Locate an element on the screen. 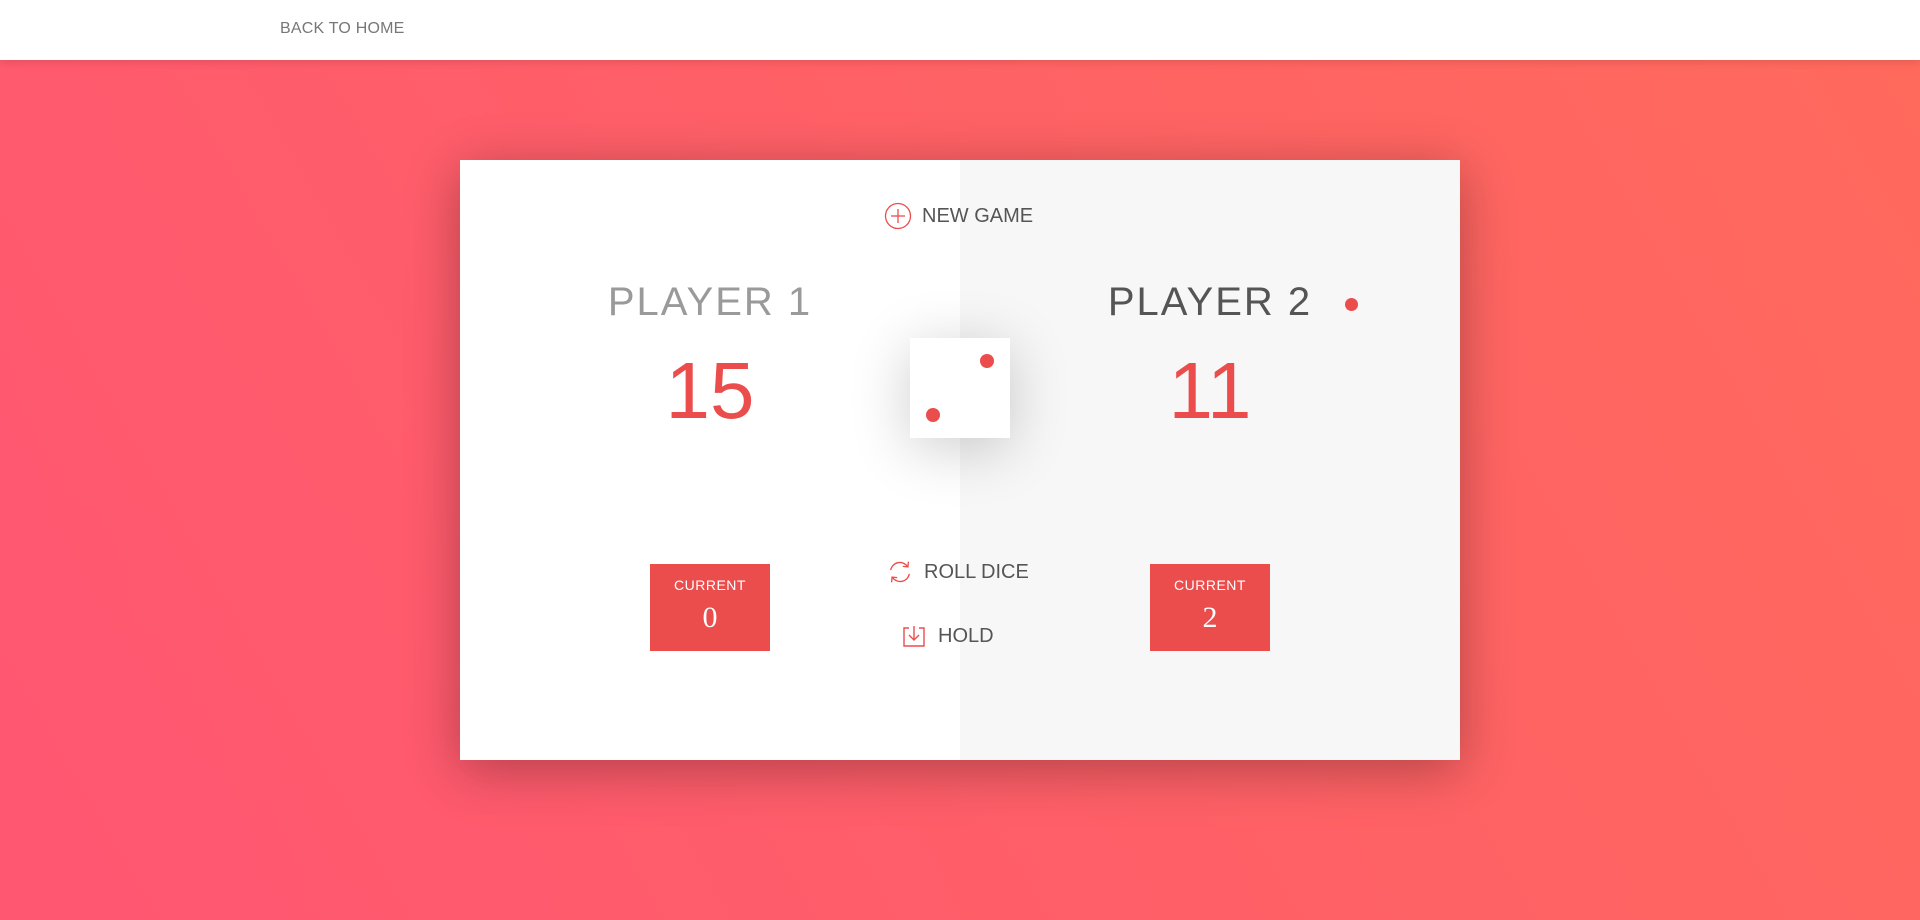  player-2-score: 11 is located at coordinates (1210, 390).